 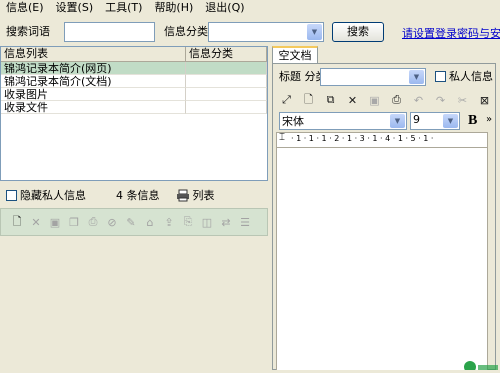 I want to click on doc-category-select: ▼, so click(x=373, y=77).